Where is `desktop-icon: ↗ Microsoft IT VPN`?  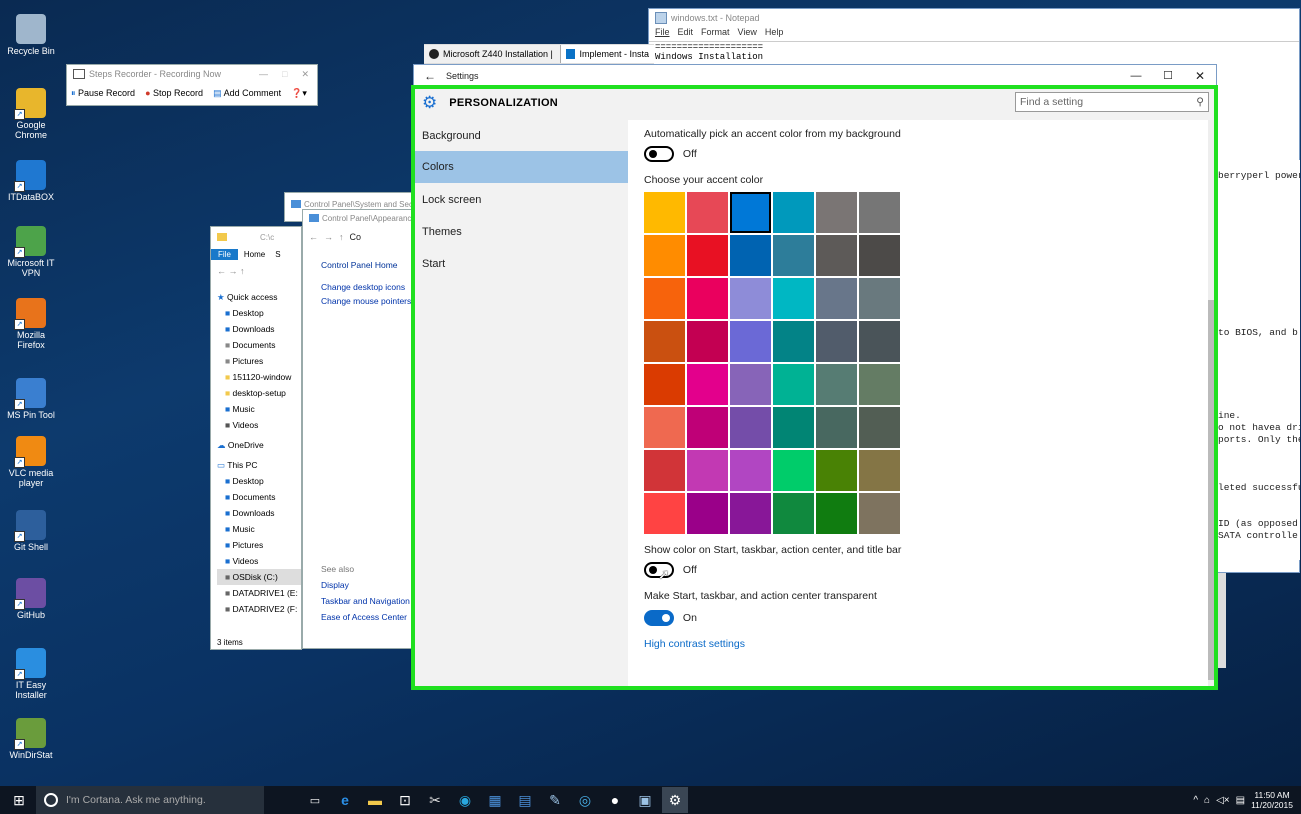 desktop-icon: ↗ Microsoft IT VPN is located at coordinates (31, 252).